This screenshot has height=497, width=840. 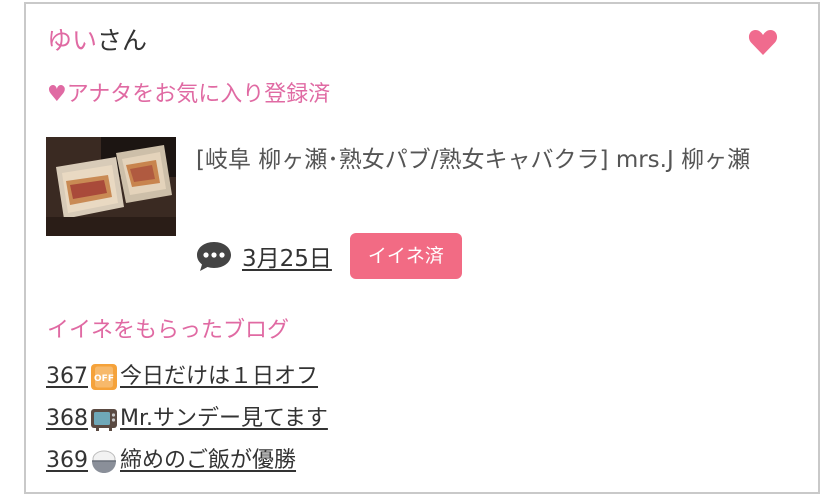 What do you see at coordinates (224, 418) in the screenshot?
I see `blog-title: Mr.サンデー見てます` at bounding box center [224, 418].